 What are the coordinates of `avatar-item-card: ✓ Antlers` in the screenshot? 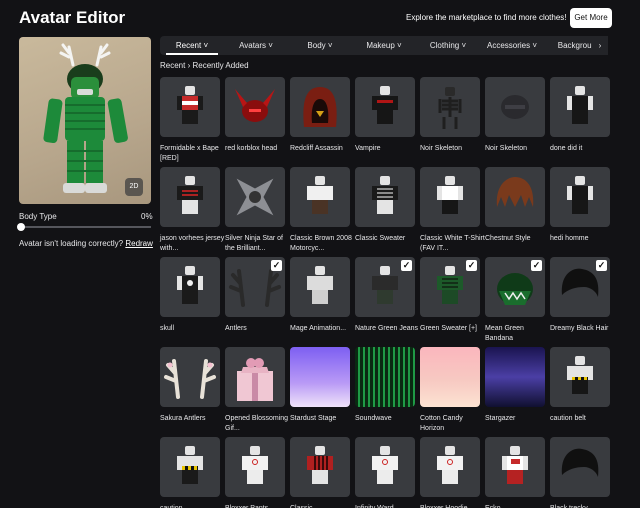 It's located at (255, 295).